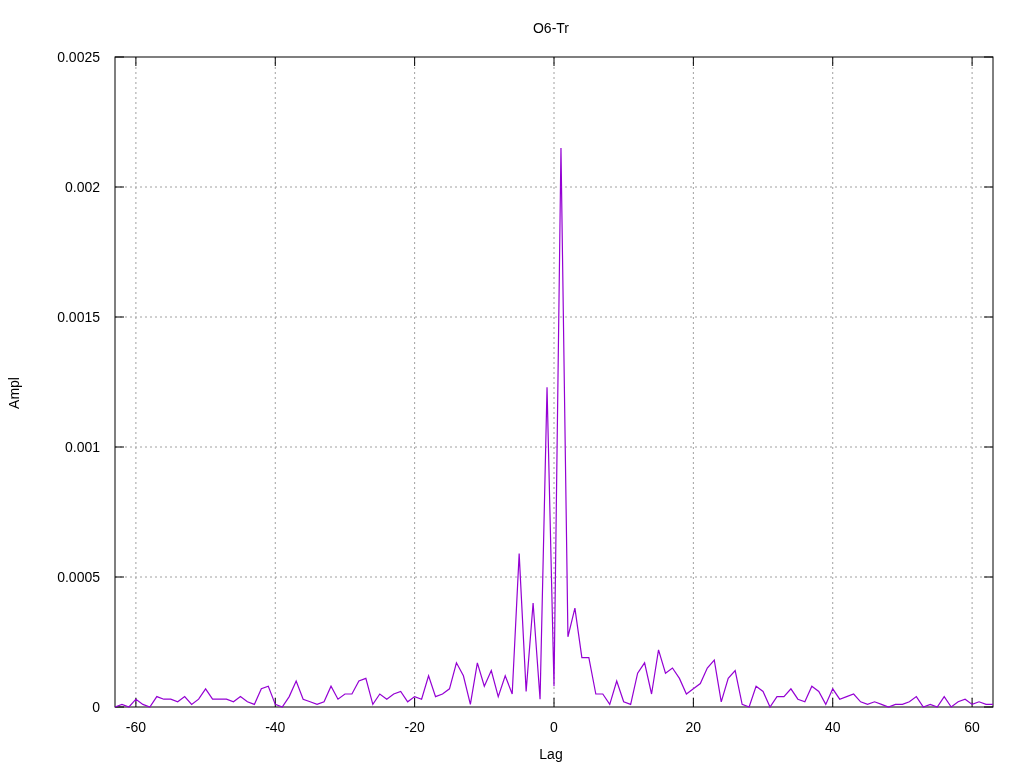 The width and height of the screenshot is (1024, 768). I want to click on y-tick-label: 0.0025, so click(78, 57).